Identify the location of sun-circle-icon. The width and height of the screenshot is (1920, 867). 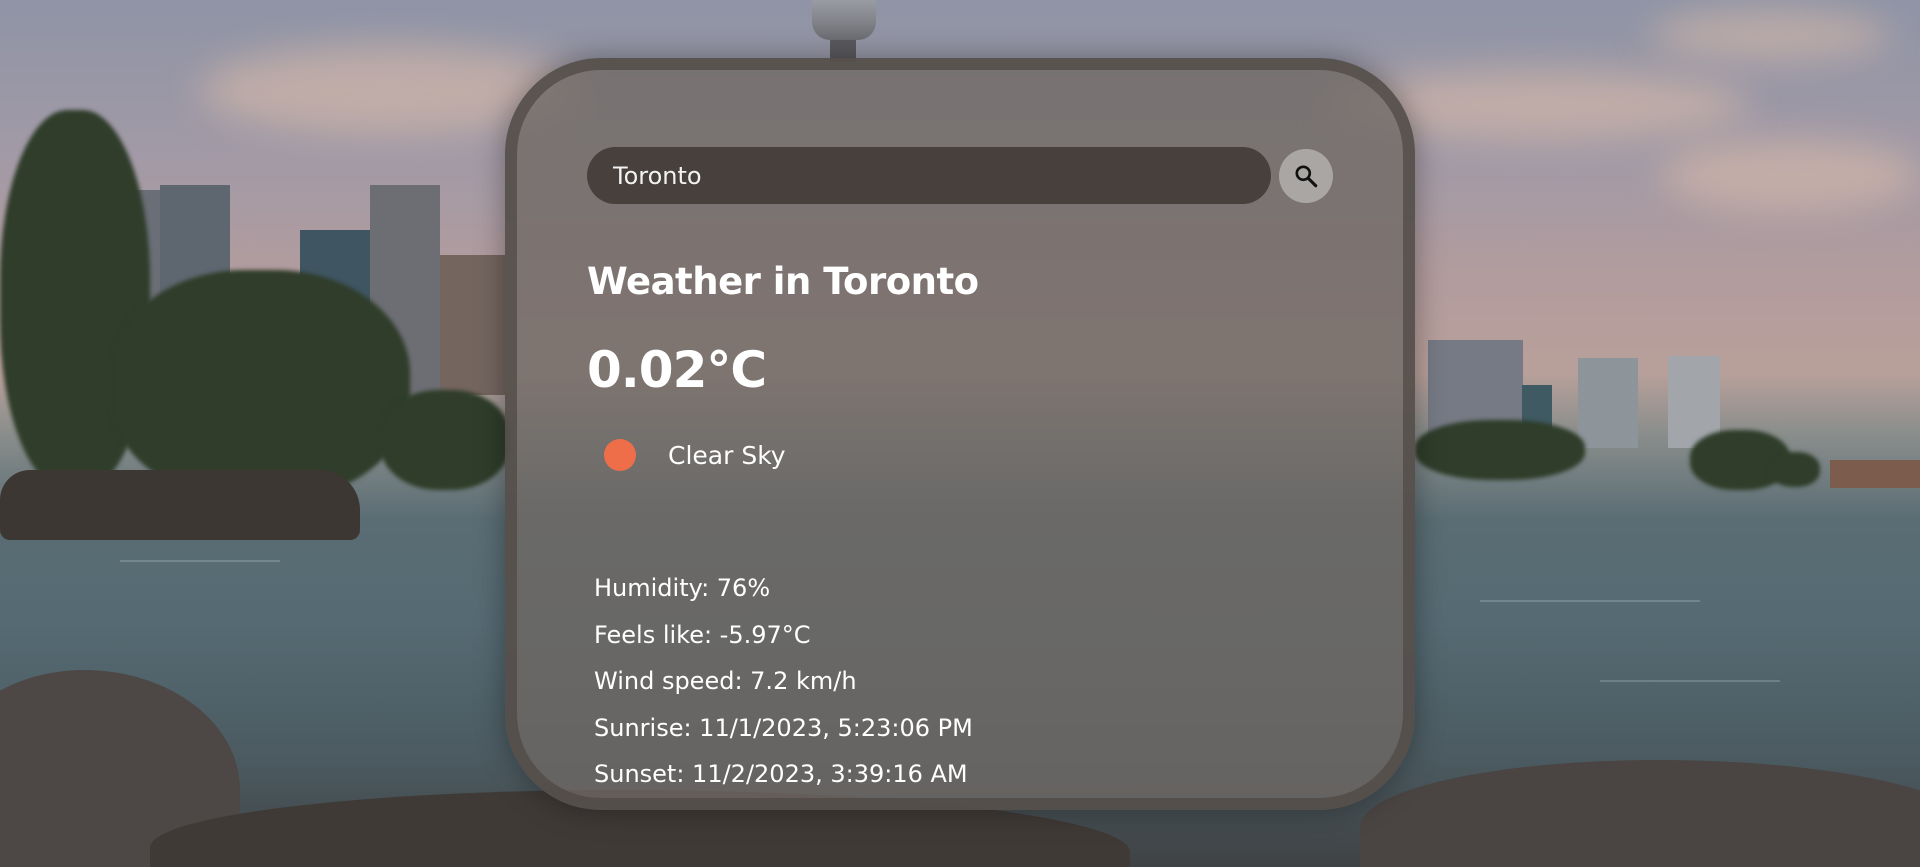
(620, 455).